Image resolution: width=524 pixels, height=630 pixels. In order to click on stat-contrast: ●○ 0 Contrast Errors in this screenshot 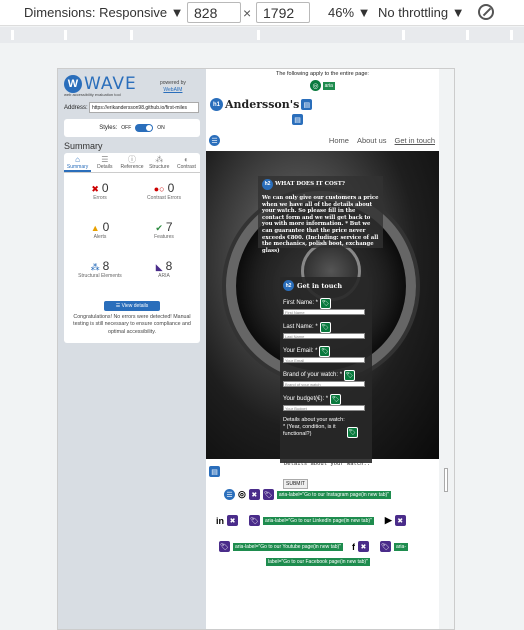, I will do `click(164, 191)`.